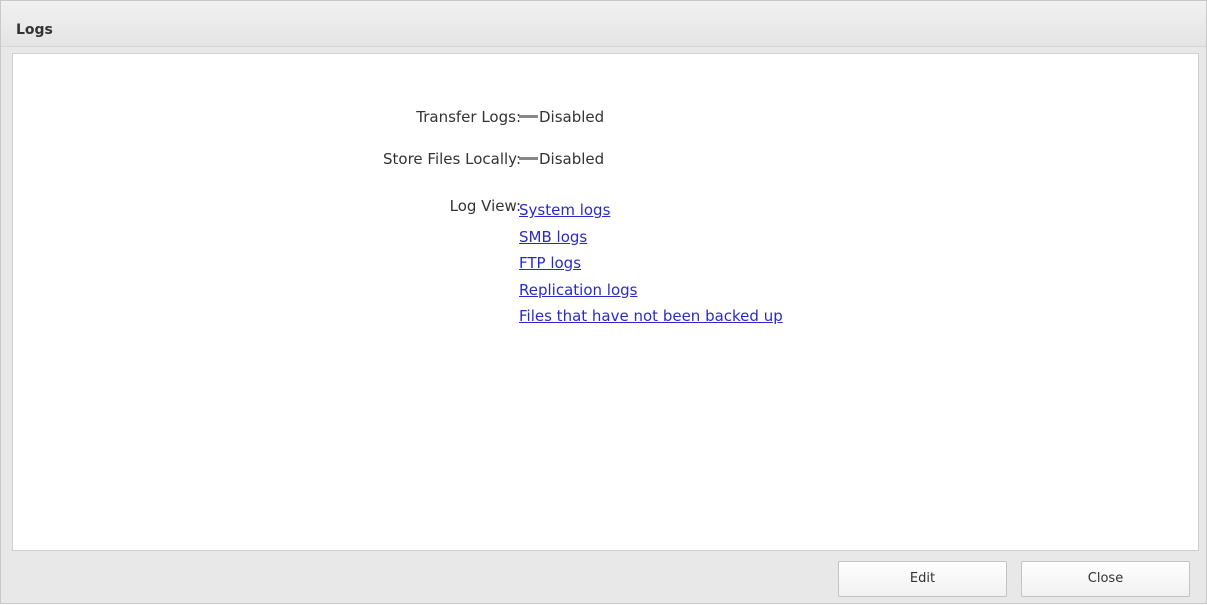 This screenshot has height=605, width=1207. What do you see at coordinates (1105, 579) in the screenshot?
I see `close-button: Close` at bounding box center [1105, 579].